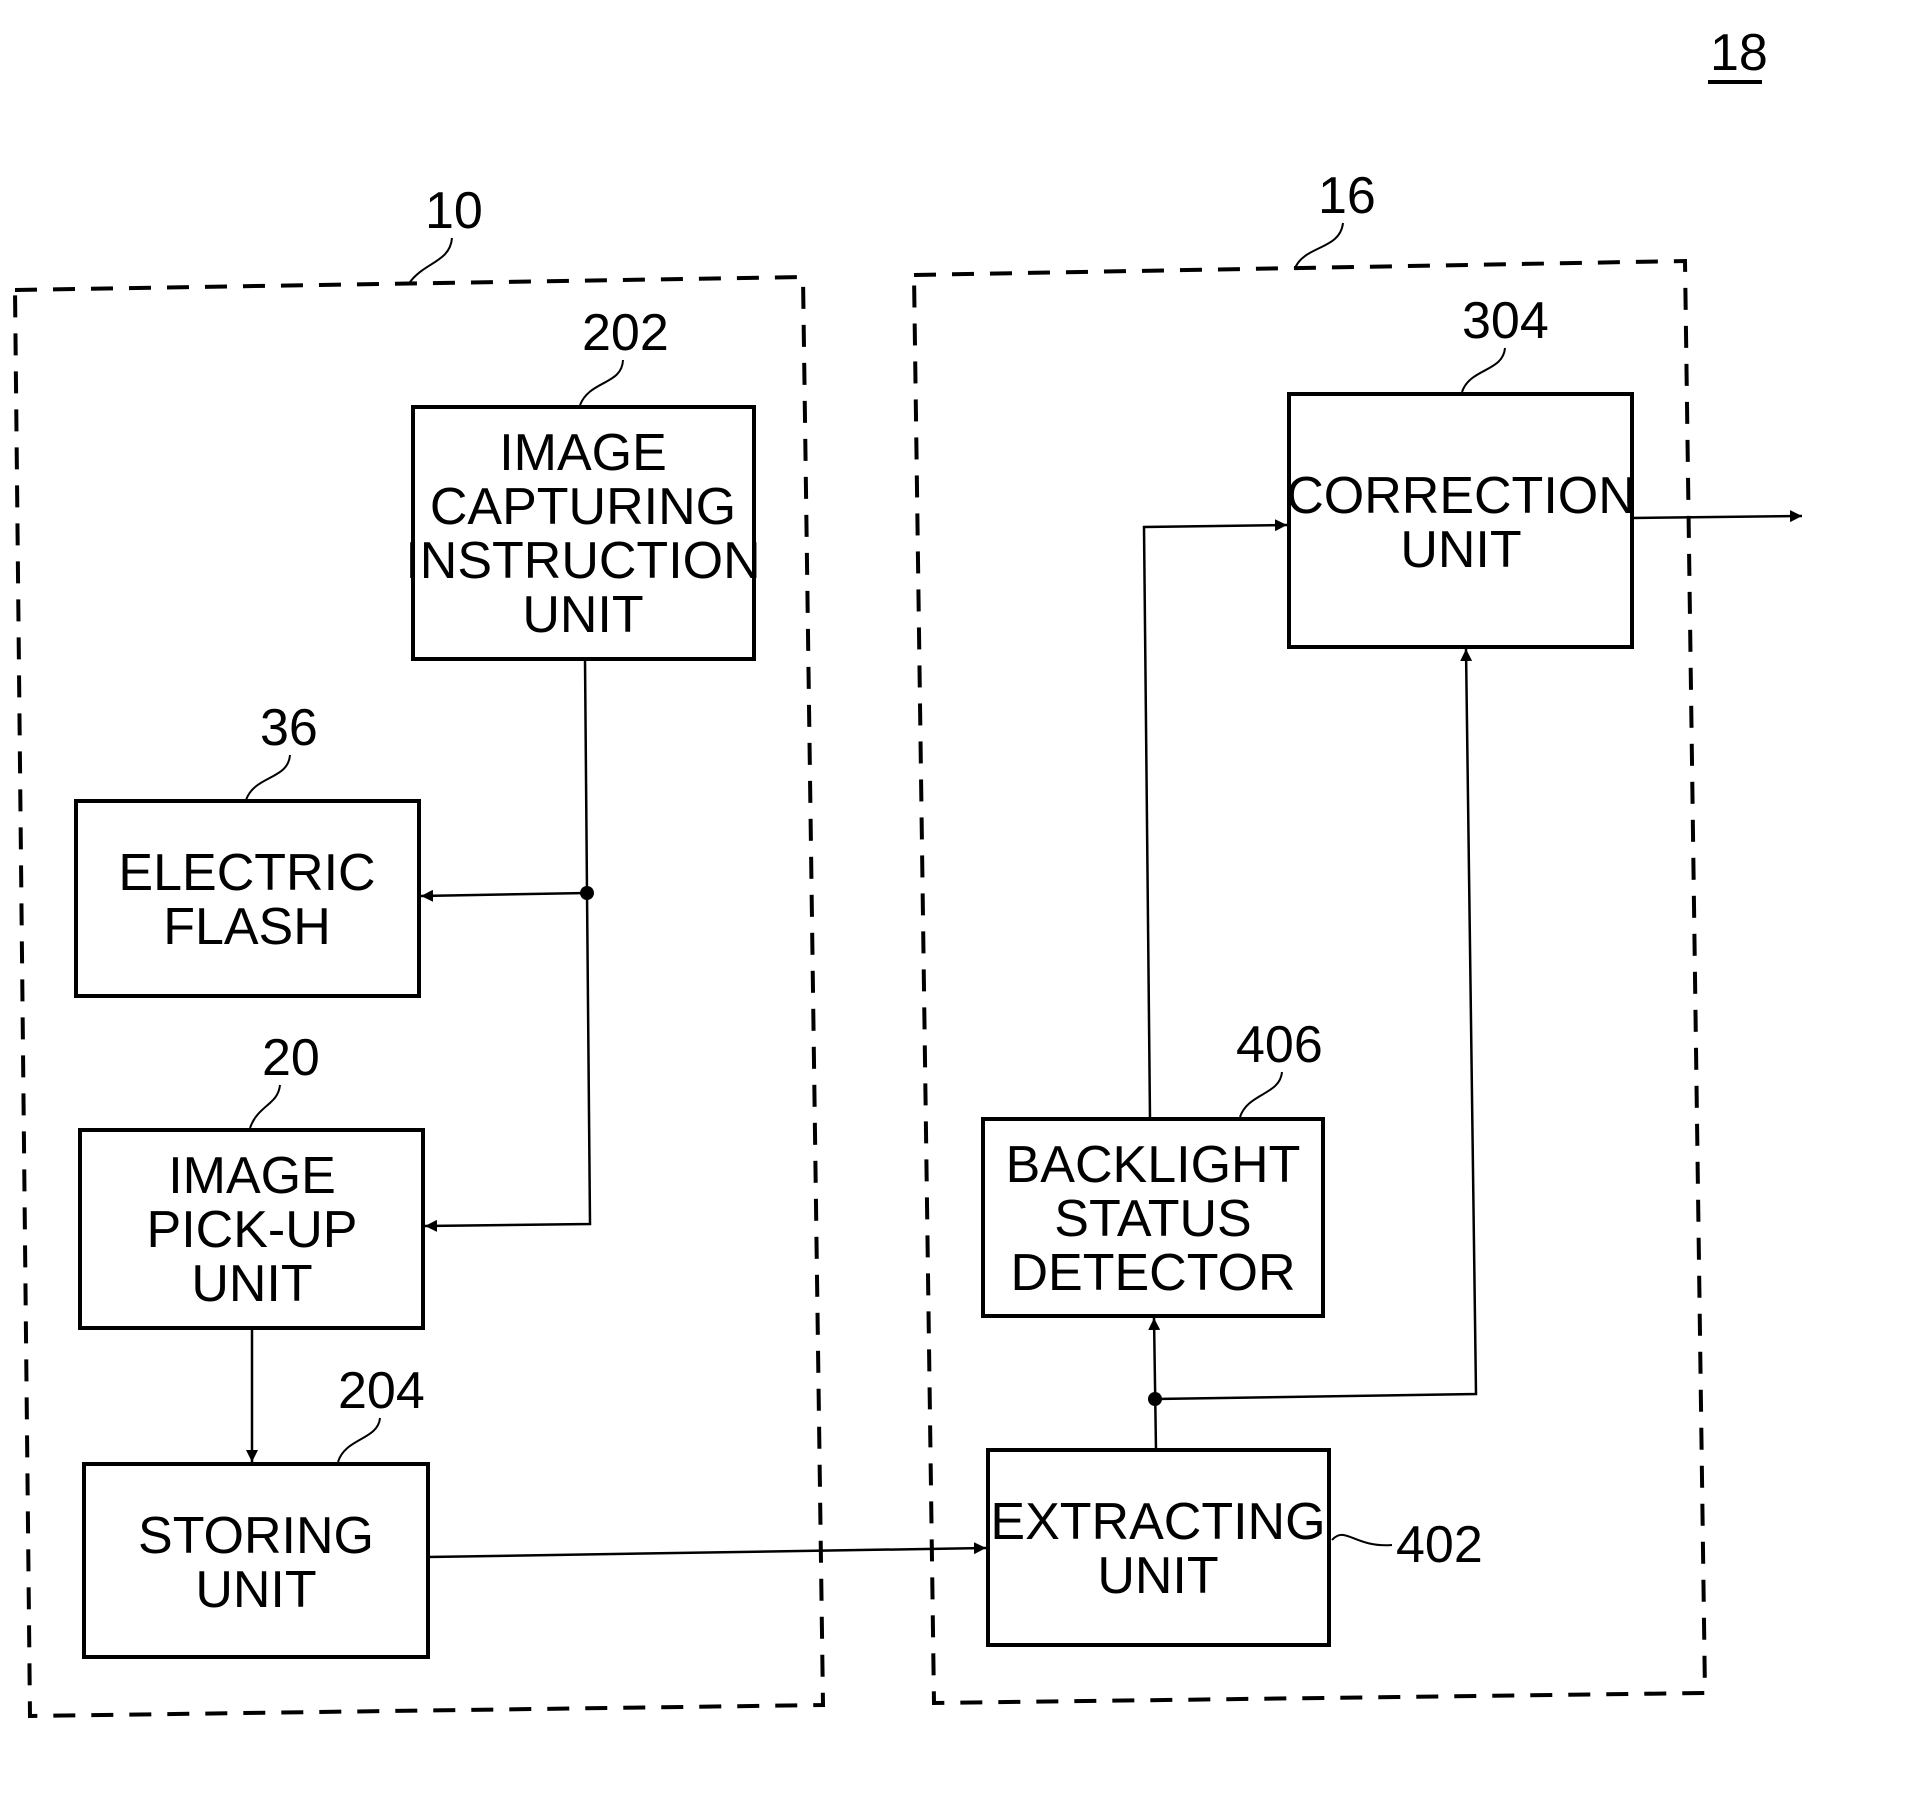 The height and width of the screenshot is (1808, 1907). Describe the element at coordinates (1153, 1165) in the screenshot. I see `block-label-line: BACKLIGHT` at that location.